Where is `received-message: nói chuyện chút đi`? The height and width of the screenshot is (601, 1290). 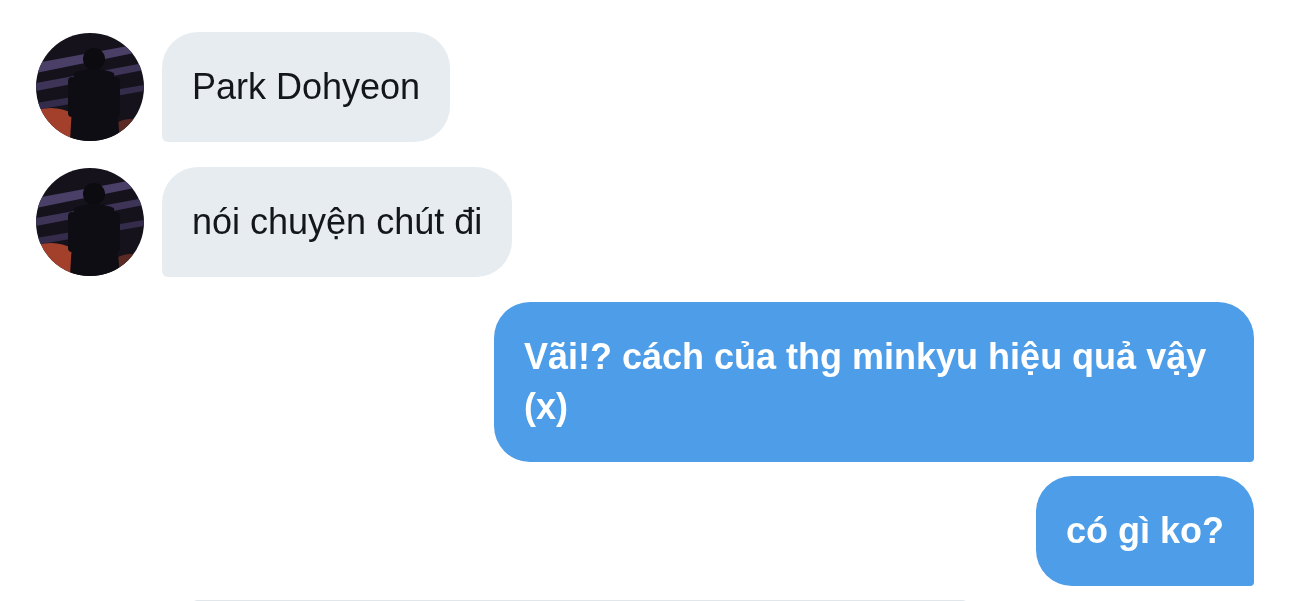 received-message: nói chuyện chút đi is located at coordinates (337, 222).